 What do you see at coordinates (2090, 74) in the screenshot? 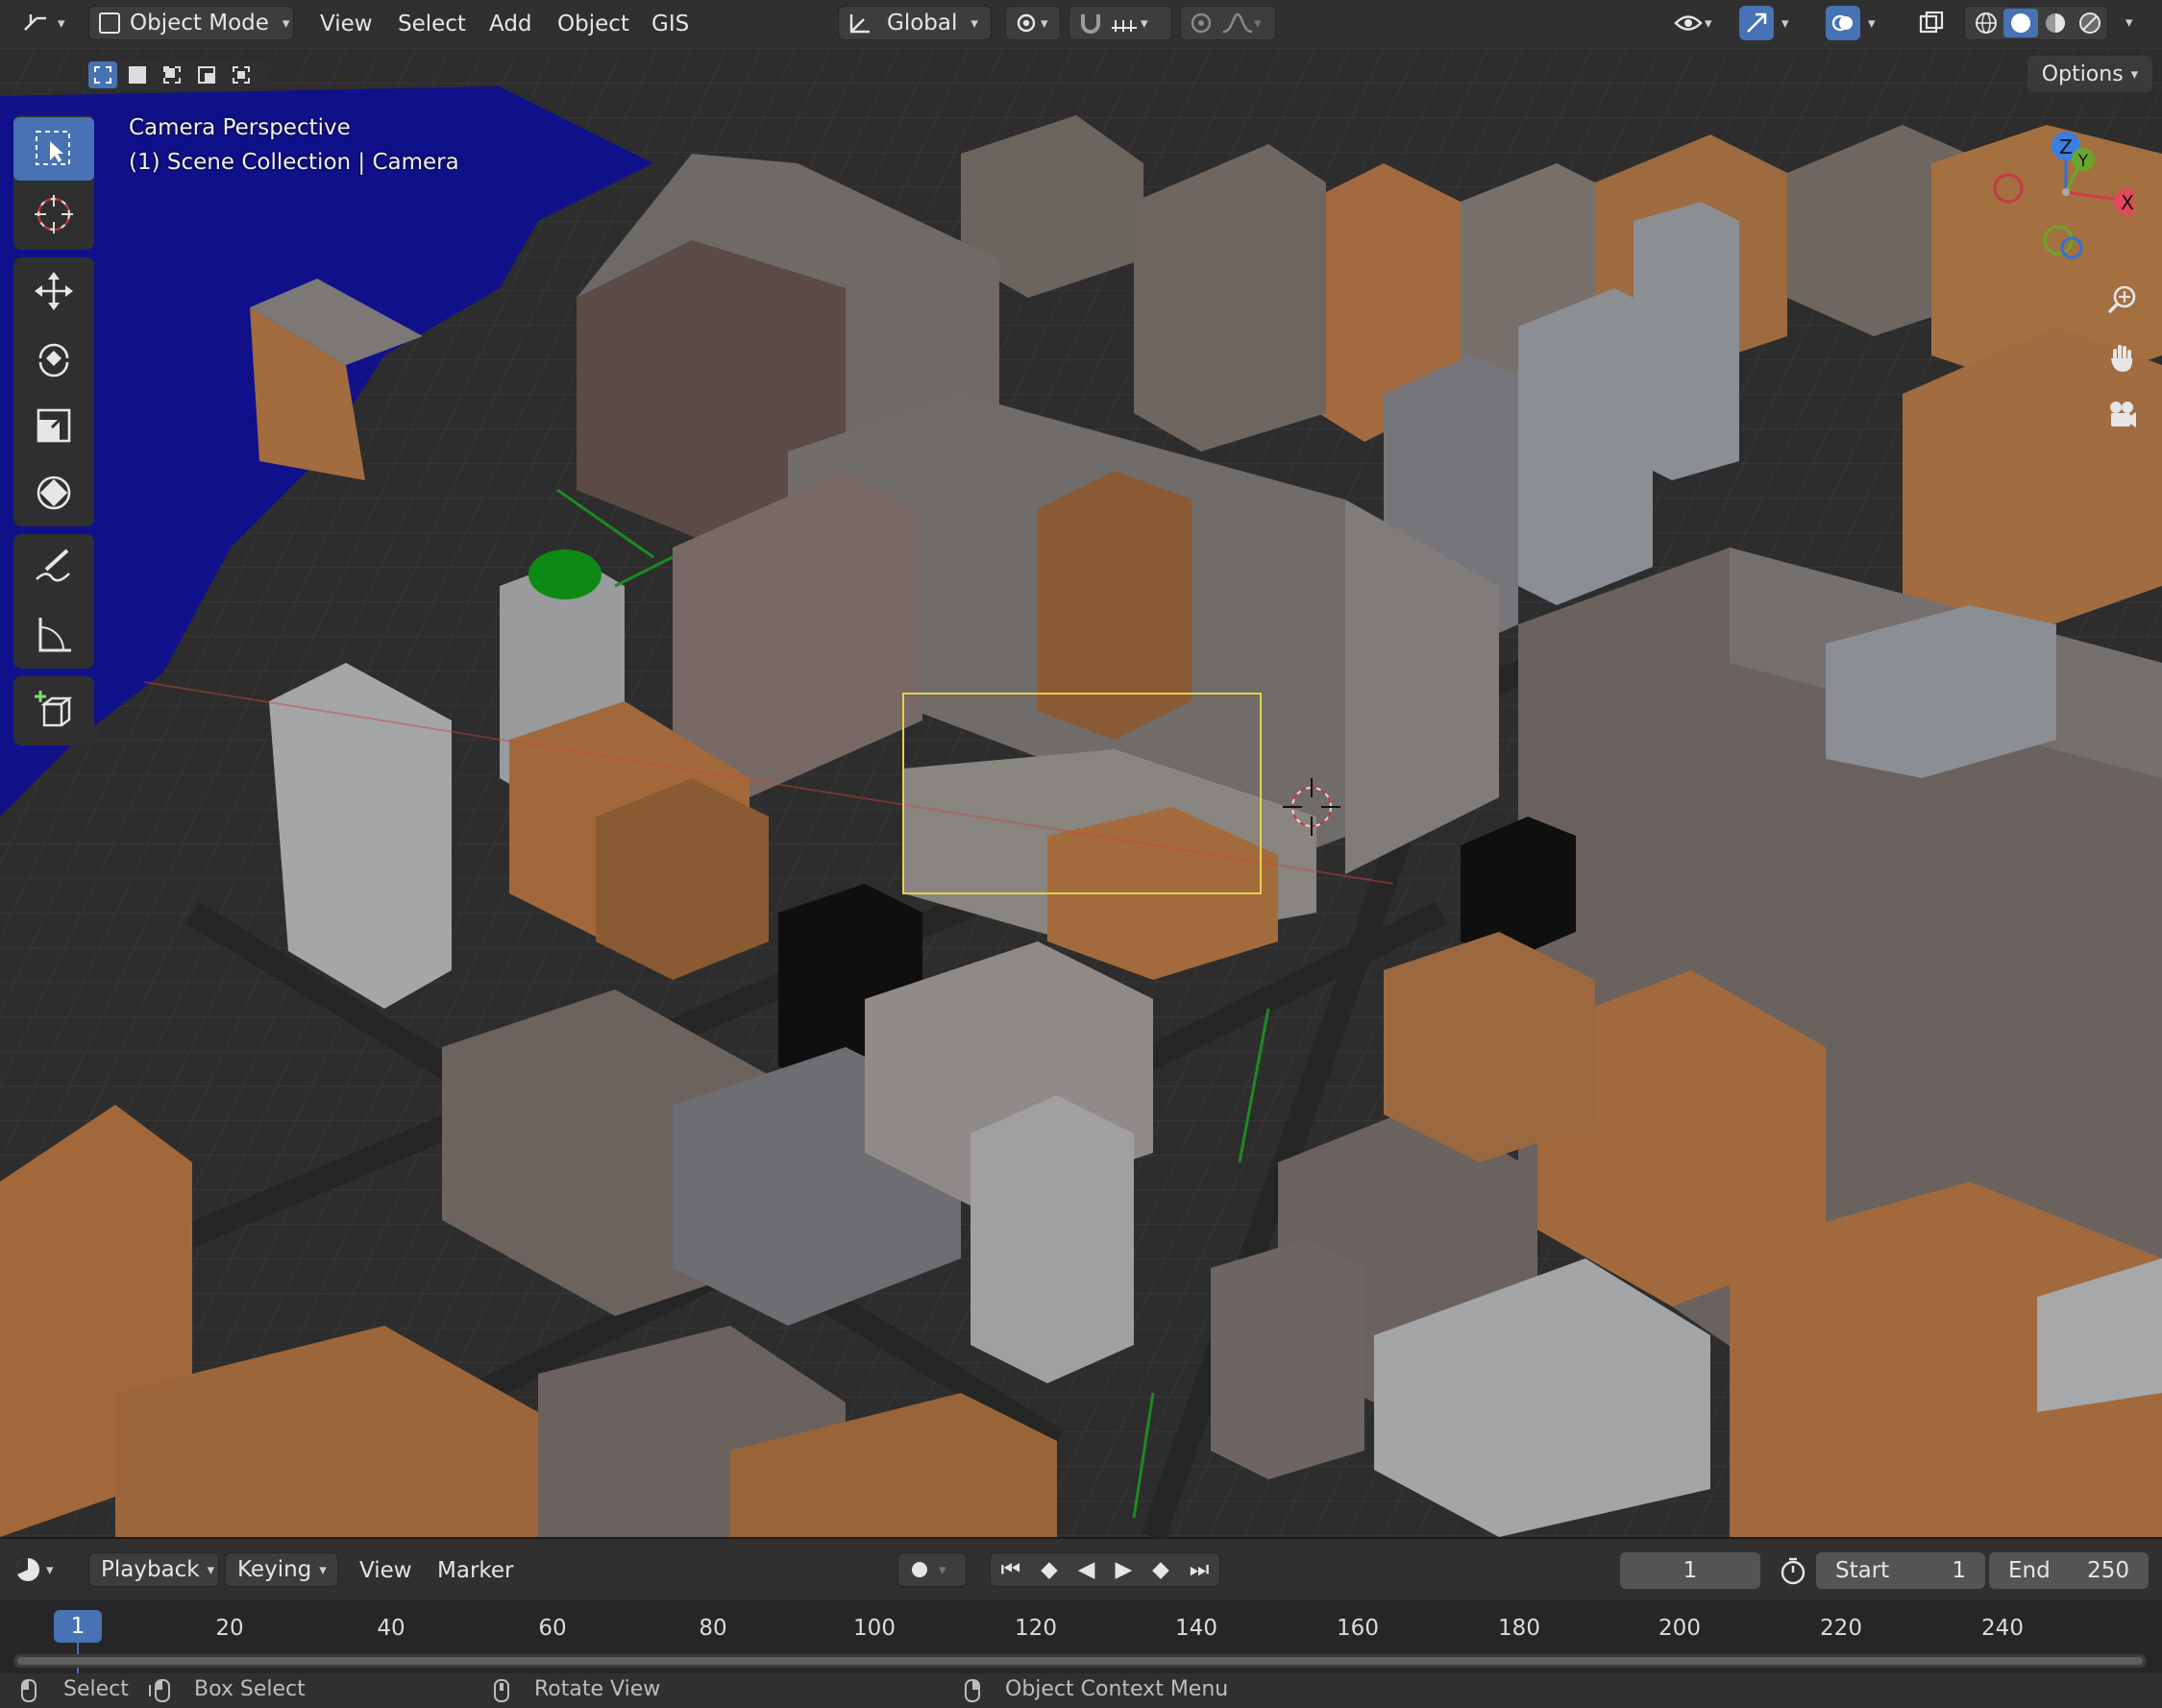
I see `options-button: Options ▾` at bounding box center [2090, 74].